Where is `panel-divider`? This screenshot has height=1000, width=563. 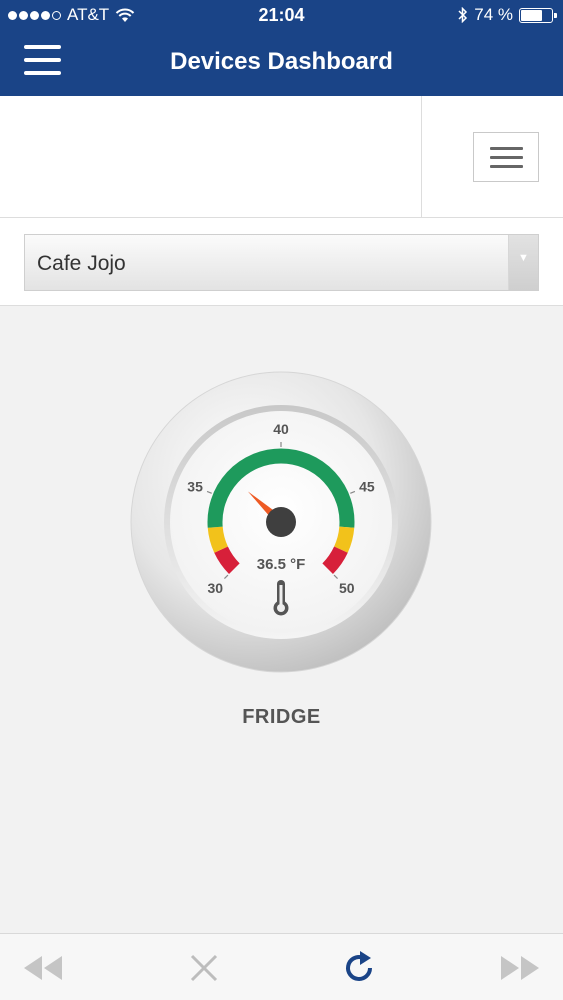
panel-divider is located at coordinates (421, 157).